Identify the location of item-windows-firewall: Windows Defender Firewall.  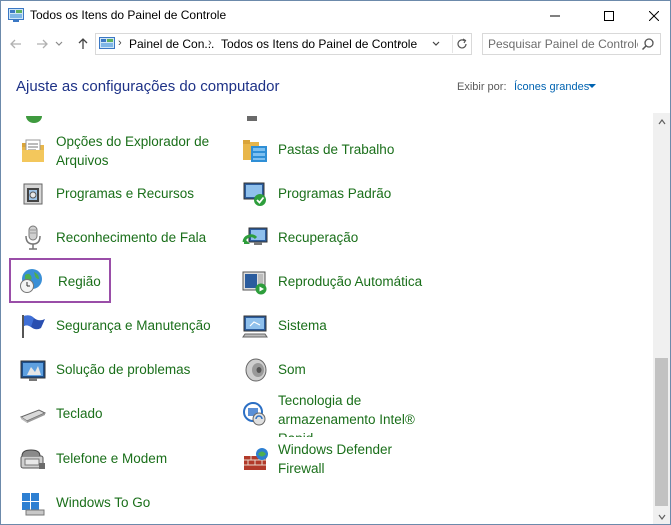
(340, 459).